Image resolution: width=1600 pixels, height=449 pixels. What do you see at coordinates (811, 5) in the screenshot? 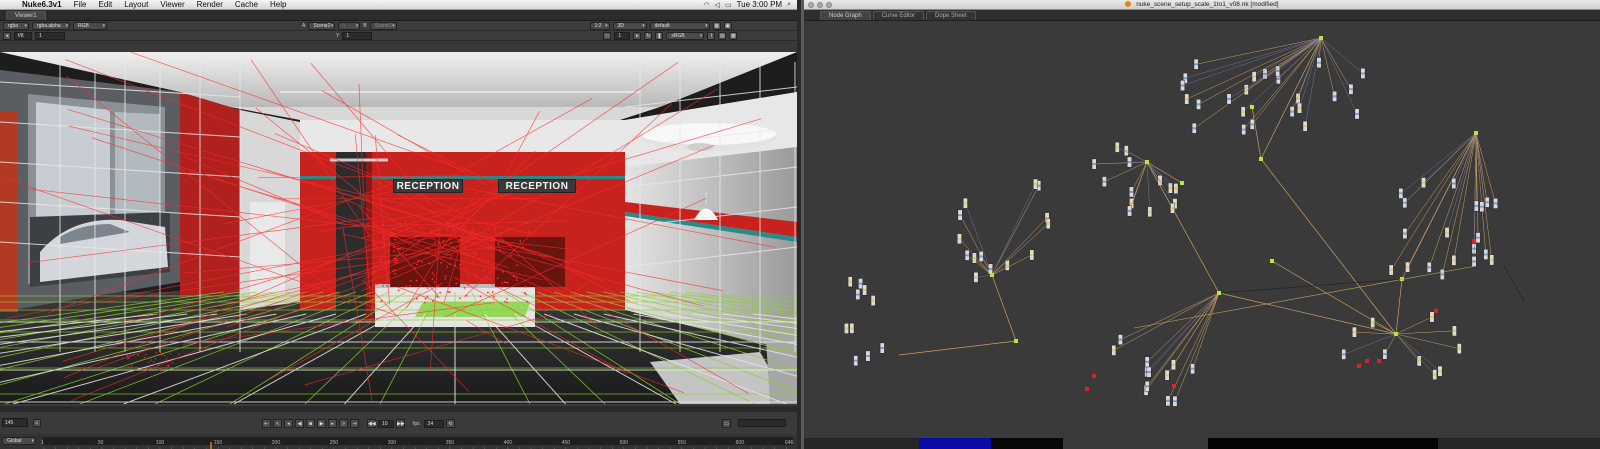
I see `close-window-icon` at bounding box center [811, 5].